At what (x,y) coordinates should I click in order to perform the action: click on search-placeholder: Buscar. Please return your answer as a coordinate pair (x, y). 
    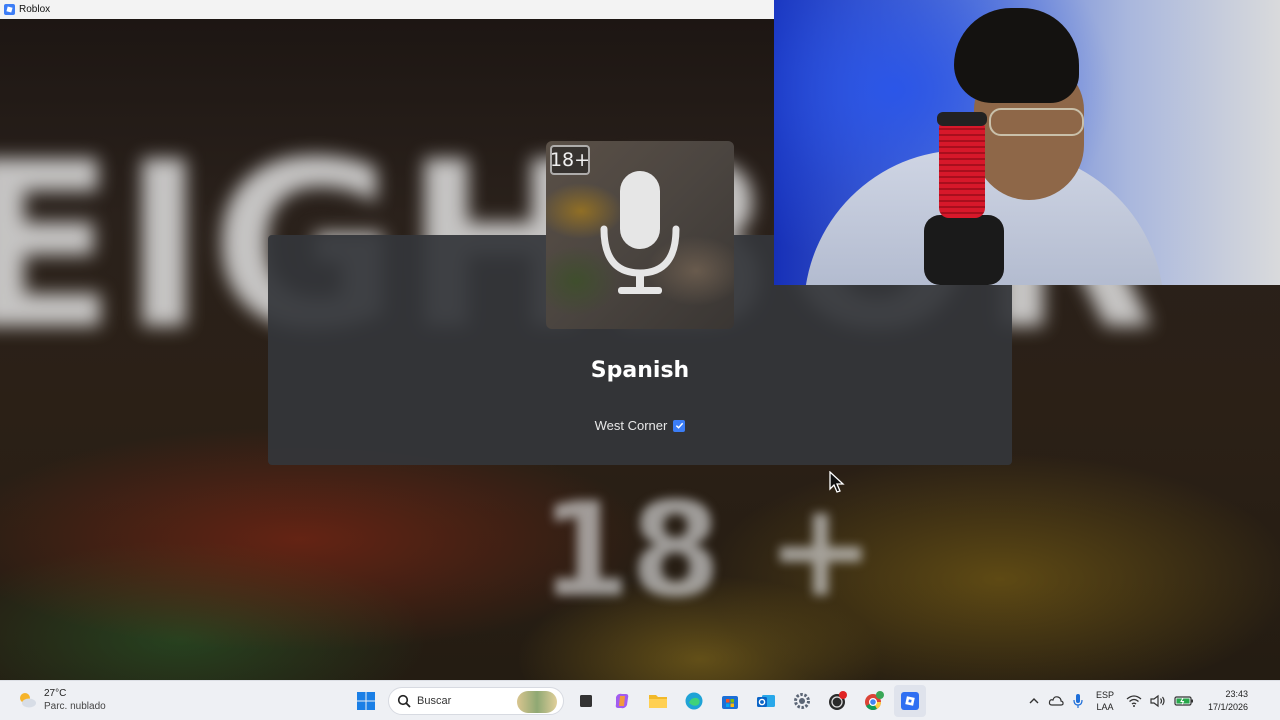
    Looking at the image, I should click on (434, 701).